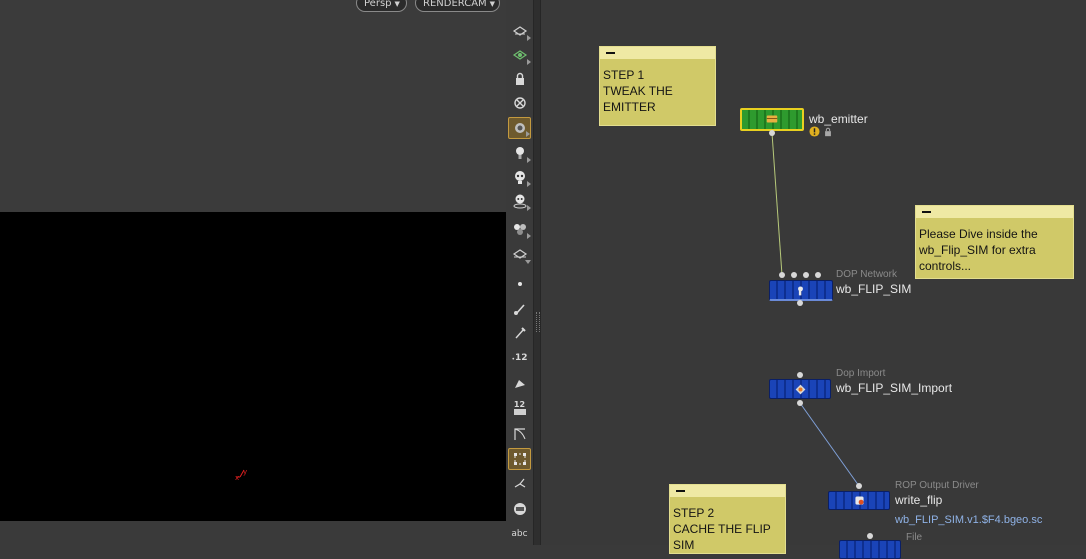 The width and height of the screenshot is (1086, 559). I want to click on point-numbers-label: 12, so click(521, 358).